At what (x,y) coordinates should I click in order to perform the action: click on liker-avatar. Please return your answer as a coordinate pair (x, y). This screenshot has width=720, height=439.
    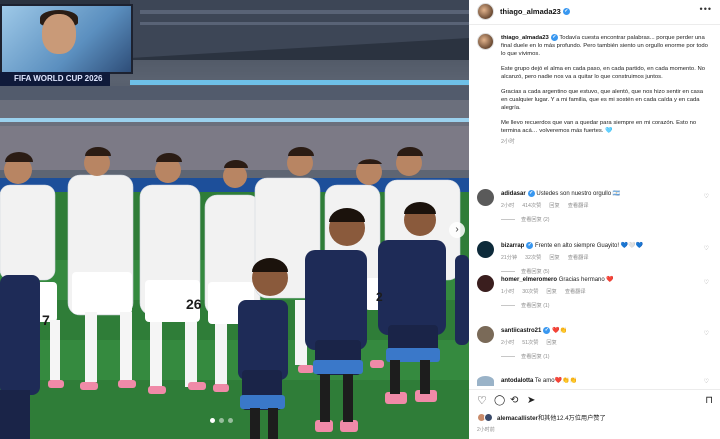
    Looking at the image, I should click on (488, 417).